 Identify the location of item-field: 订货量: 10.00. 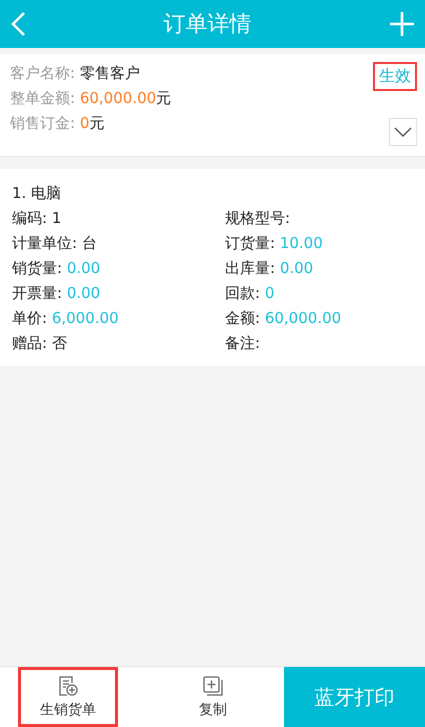
(319, 243).